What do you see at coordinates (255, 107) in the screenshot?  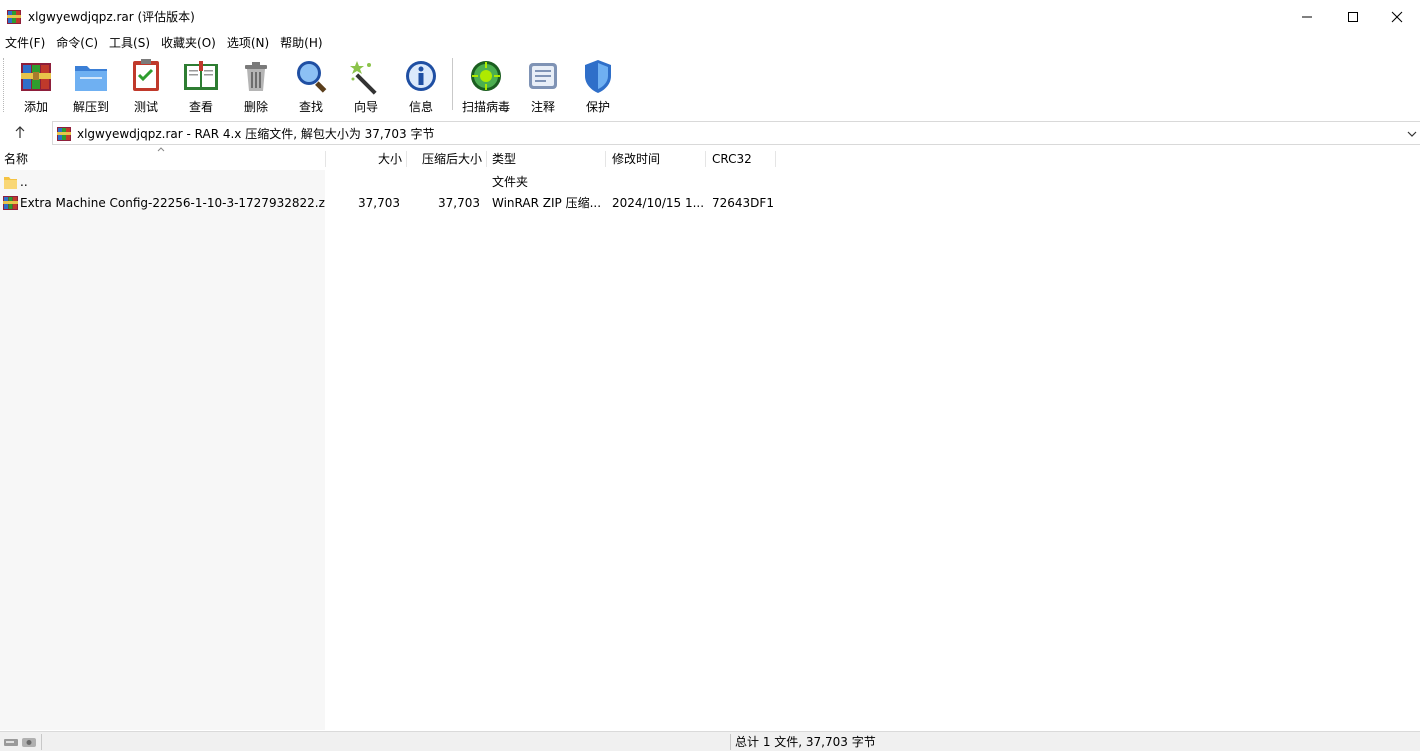 I see `delete-label: 删除` at bounding box center [255, 107].